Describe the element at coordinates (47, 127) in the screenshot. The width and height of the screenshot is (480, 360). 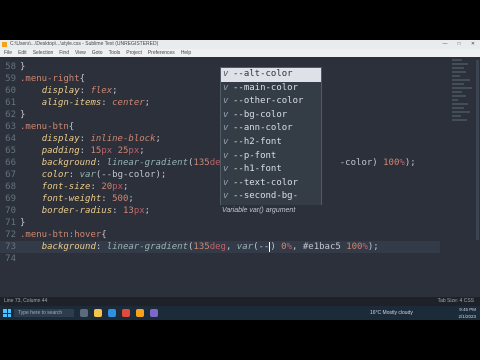
I see `code-text: .menu-btn{` at that location.